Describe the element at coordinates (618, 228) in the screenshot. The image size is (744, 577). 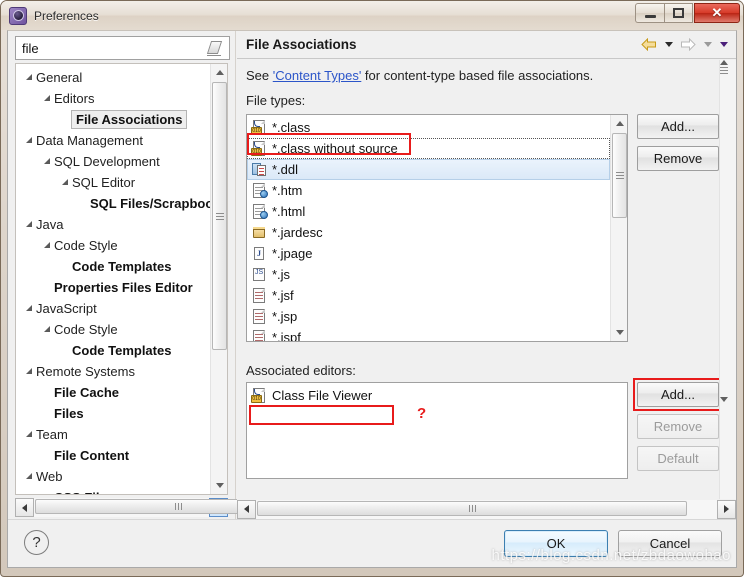
I see `file-types-vertical-scrollbar` at that location.